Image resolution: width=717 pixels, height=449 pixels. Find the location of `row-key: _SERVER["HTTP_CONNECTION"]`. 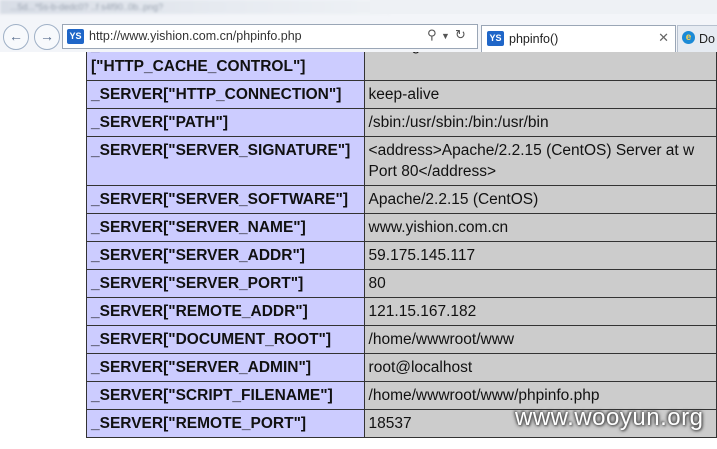

row-key: _SERVER["HTTP_CONNECTION"] is located at coordinates (225, 94).